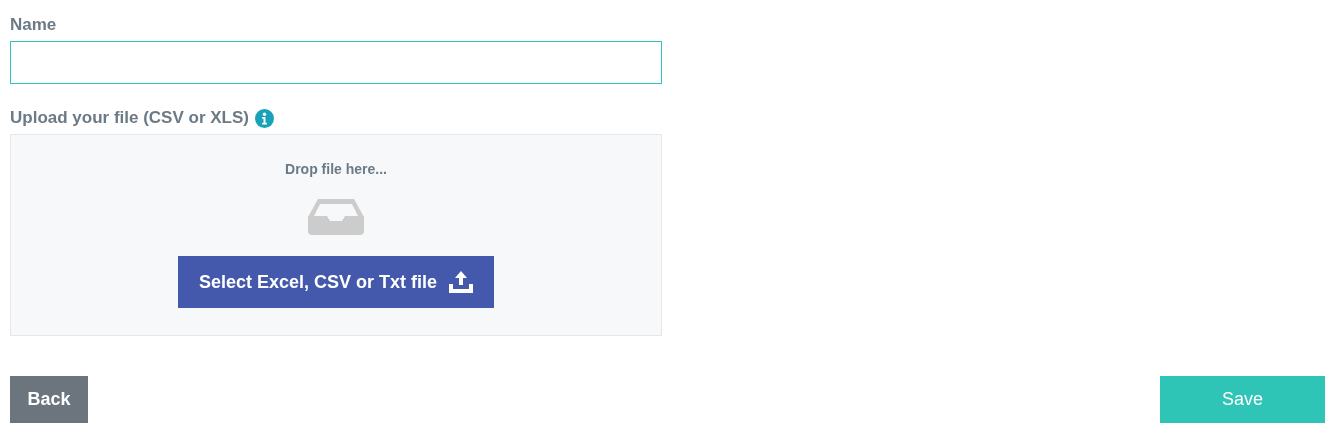 The width and height of the screenshot is (1332, 436). What do you see at coordinates (336, 217) in the screenshot?
I see `inbox-tray-icon` at bounding box center [336, 217].